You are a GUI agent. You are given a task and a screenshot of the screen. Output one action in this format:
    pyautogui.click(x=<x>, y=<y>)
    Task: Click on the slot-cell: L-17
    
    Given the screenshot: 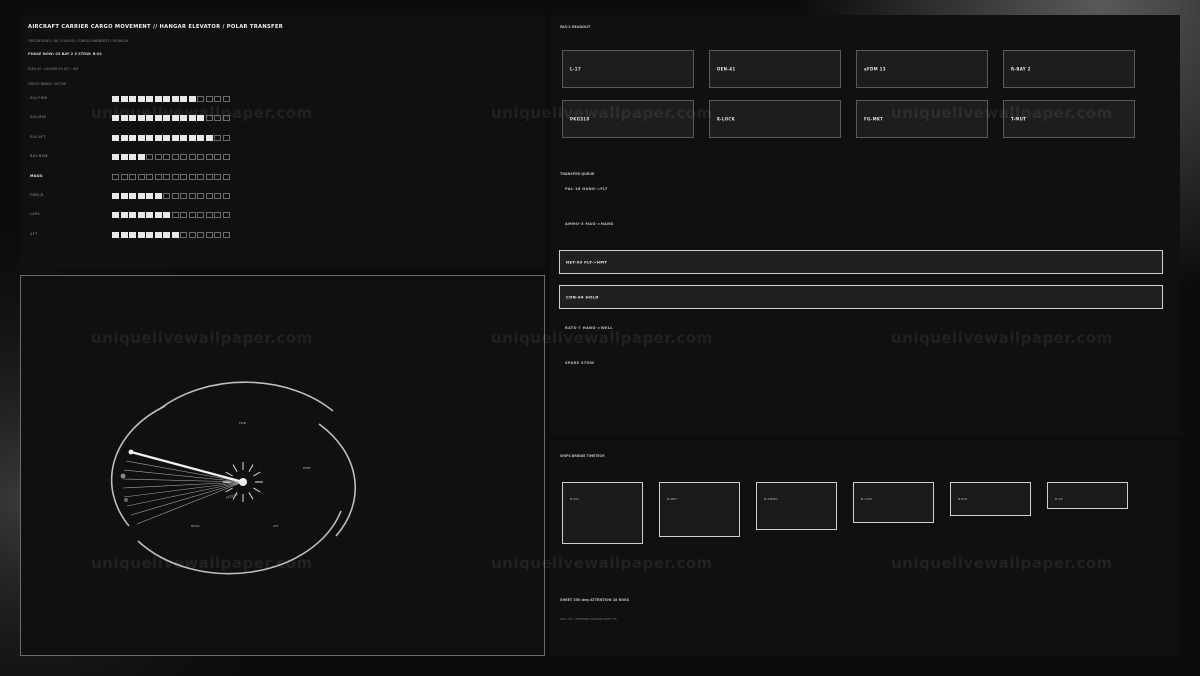 What is the action you would take?
    pyautogui.click(x=628, y=69)
    